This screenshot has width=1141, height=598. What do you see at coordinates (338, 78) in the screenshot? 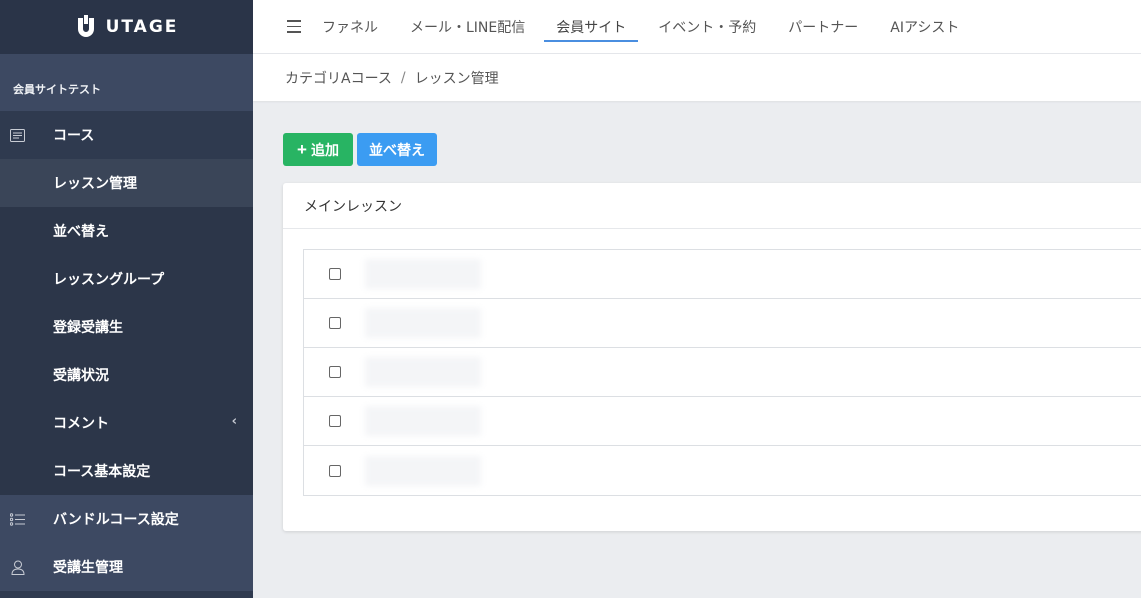
I see `breadcrumb-parent: カテゴリAコース` at bounding box center [338, 78].